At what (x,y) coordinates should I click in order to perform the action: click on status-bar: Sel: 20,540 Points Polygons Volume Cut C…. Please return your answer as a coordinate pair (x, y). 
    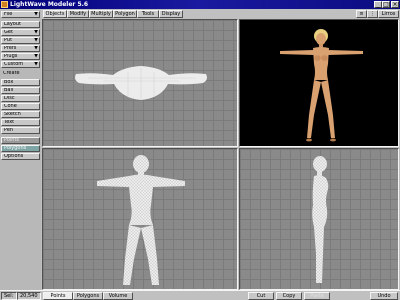
    Looking at the image, I should click on (200, 295).